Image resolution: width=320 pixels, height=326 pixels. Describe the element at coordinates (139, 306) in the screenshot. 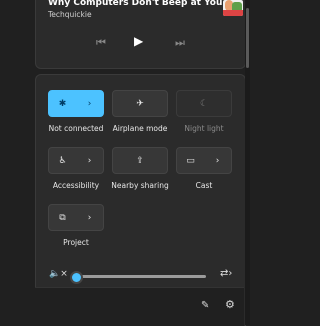

I see `quick-settings-footer: ✎ ⚙` at that location.